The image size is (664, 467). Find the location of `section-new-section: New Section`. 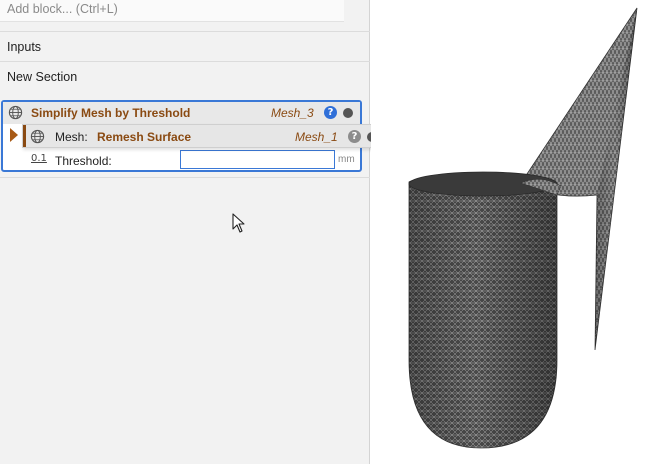

section-new-section: New Section is located at coordinates (42, 77).